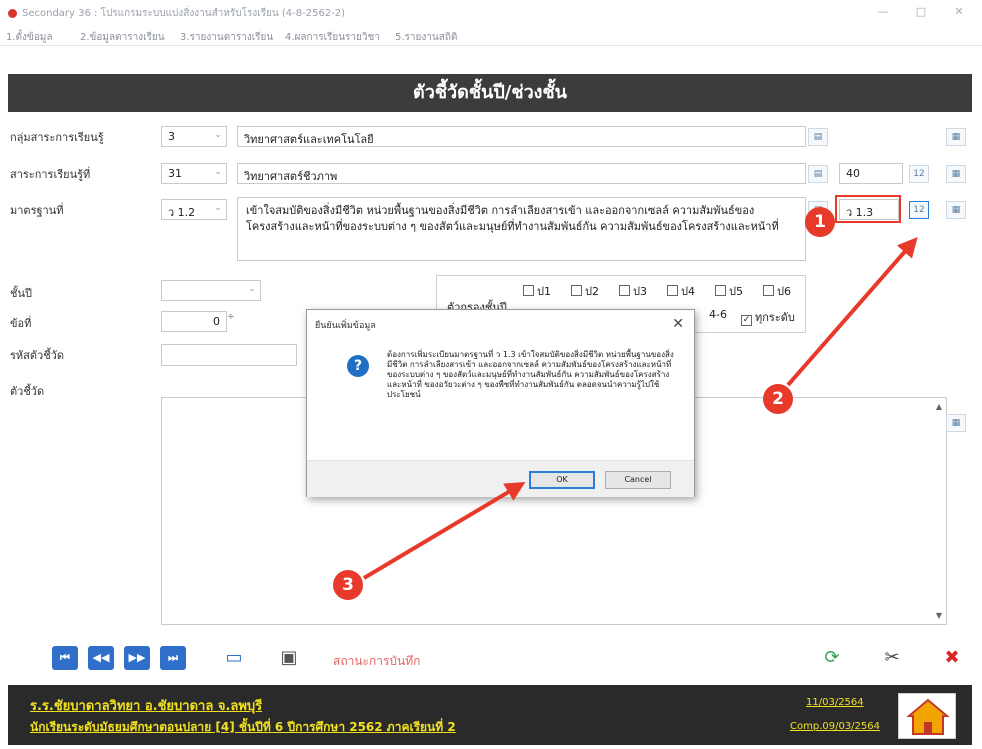  What do you see at coordinates (194, 321) in the screenshot?
I see `order-stepper: 0` at bounding box center [194, 321].